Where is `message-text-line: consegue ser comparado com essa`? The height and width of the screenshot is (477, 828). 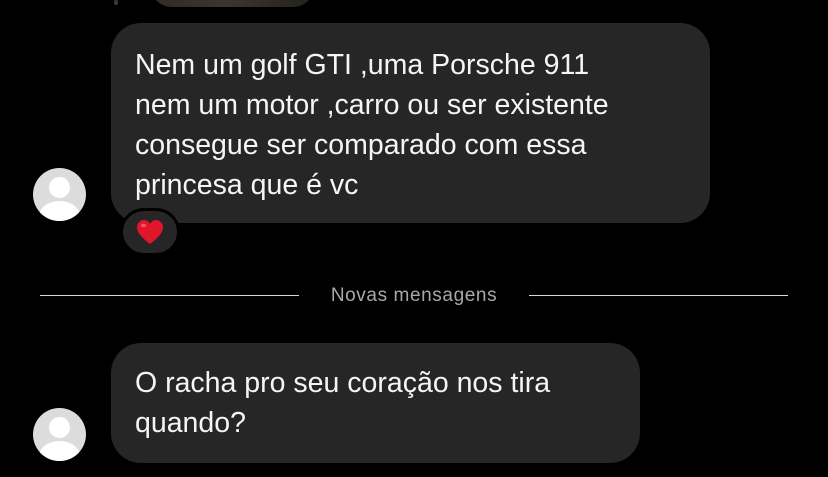 message-text-line: consegue ser comparado com essa is located at coordinates (361, 145).